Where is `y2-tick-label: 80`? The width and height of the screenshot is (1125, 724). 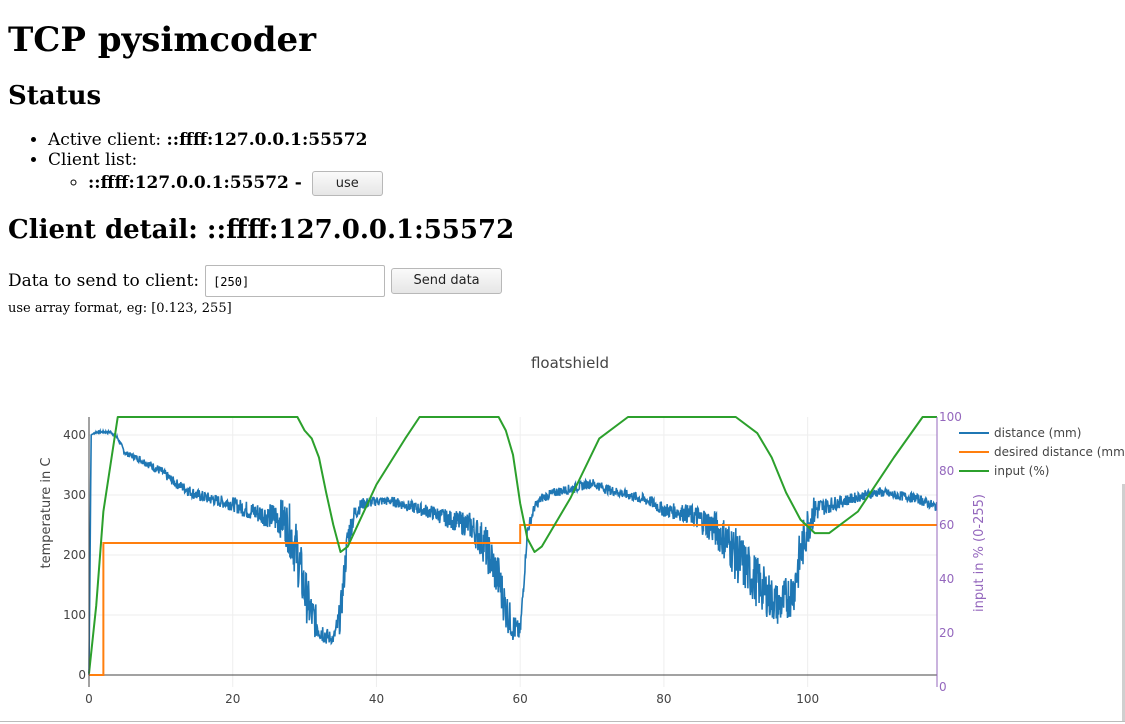
y2-tick-label: 80 is located at coordinates (946, 471).